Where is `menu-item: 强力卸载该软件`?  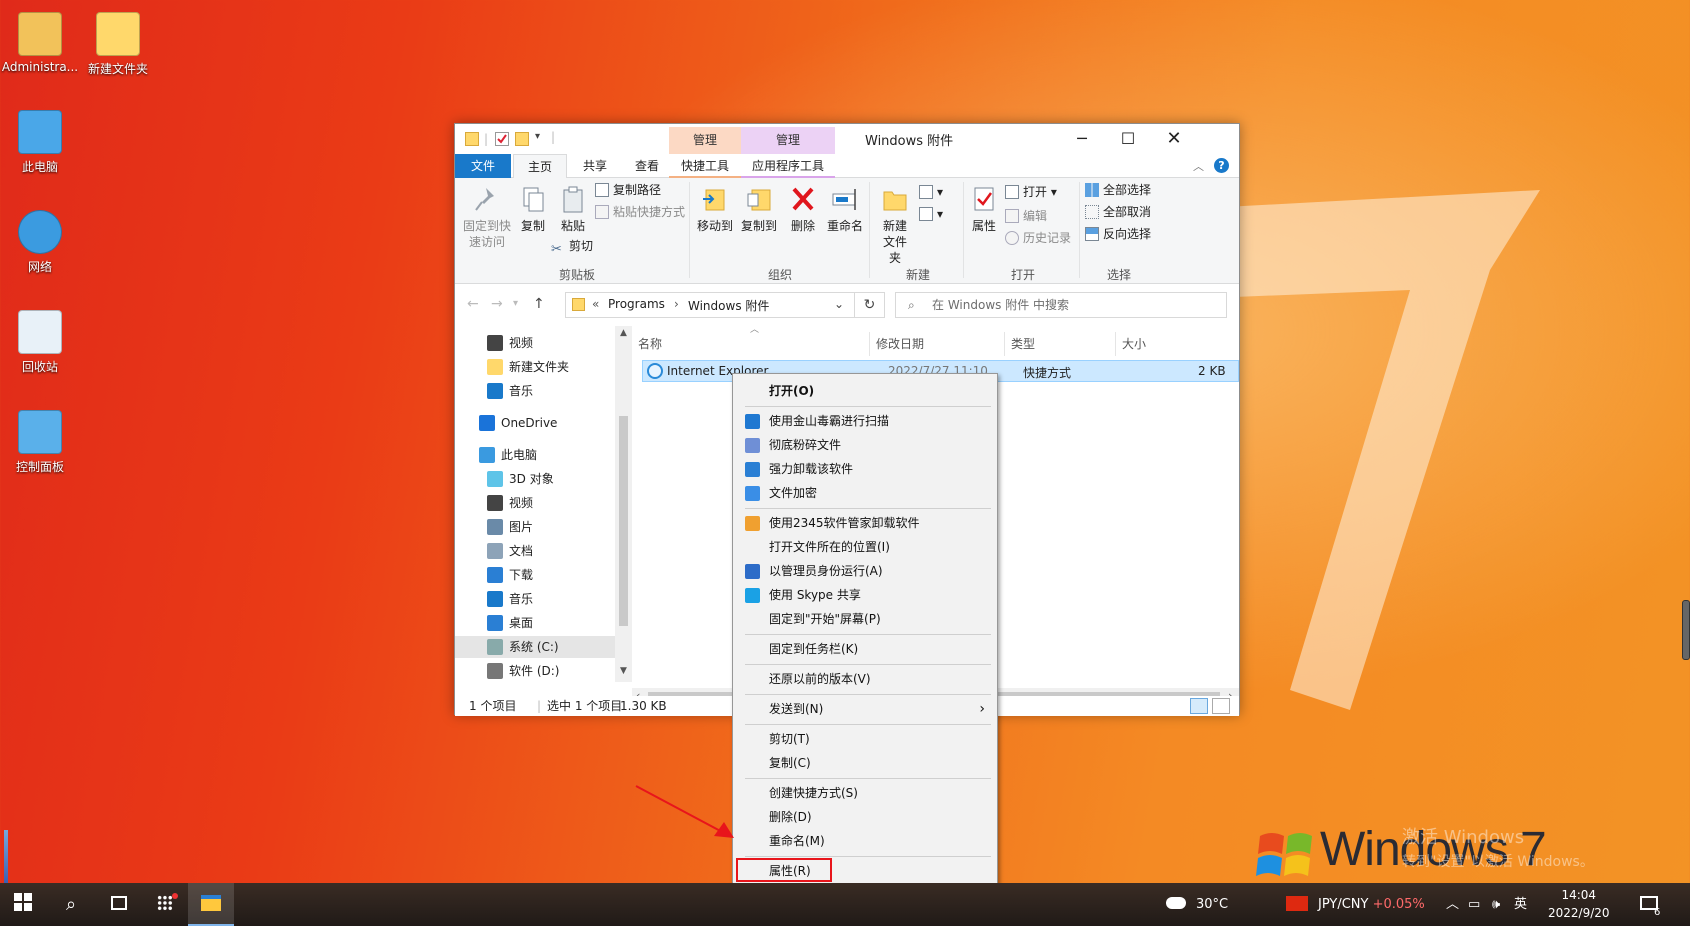 menu-item: 强力卸载该软件 is located at coordinates (865, 469).